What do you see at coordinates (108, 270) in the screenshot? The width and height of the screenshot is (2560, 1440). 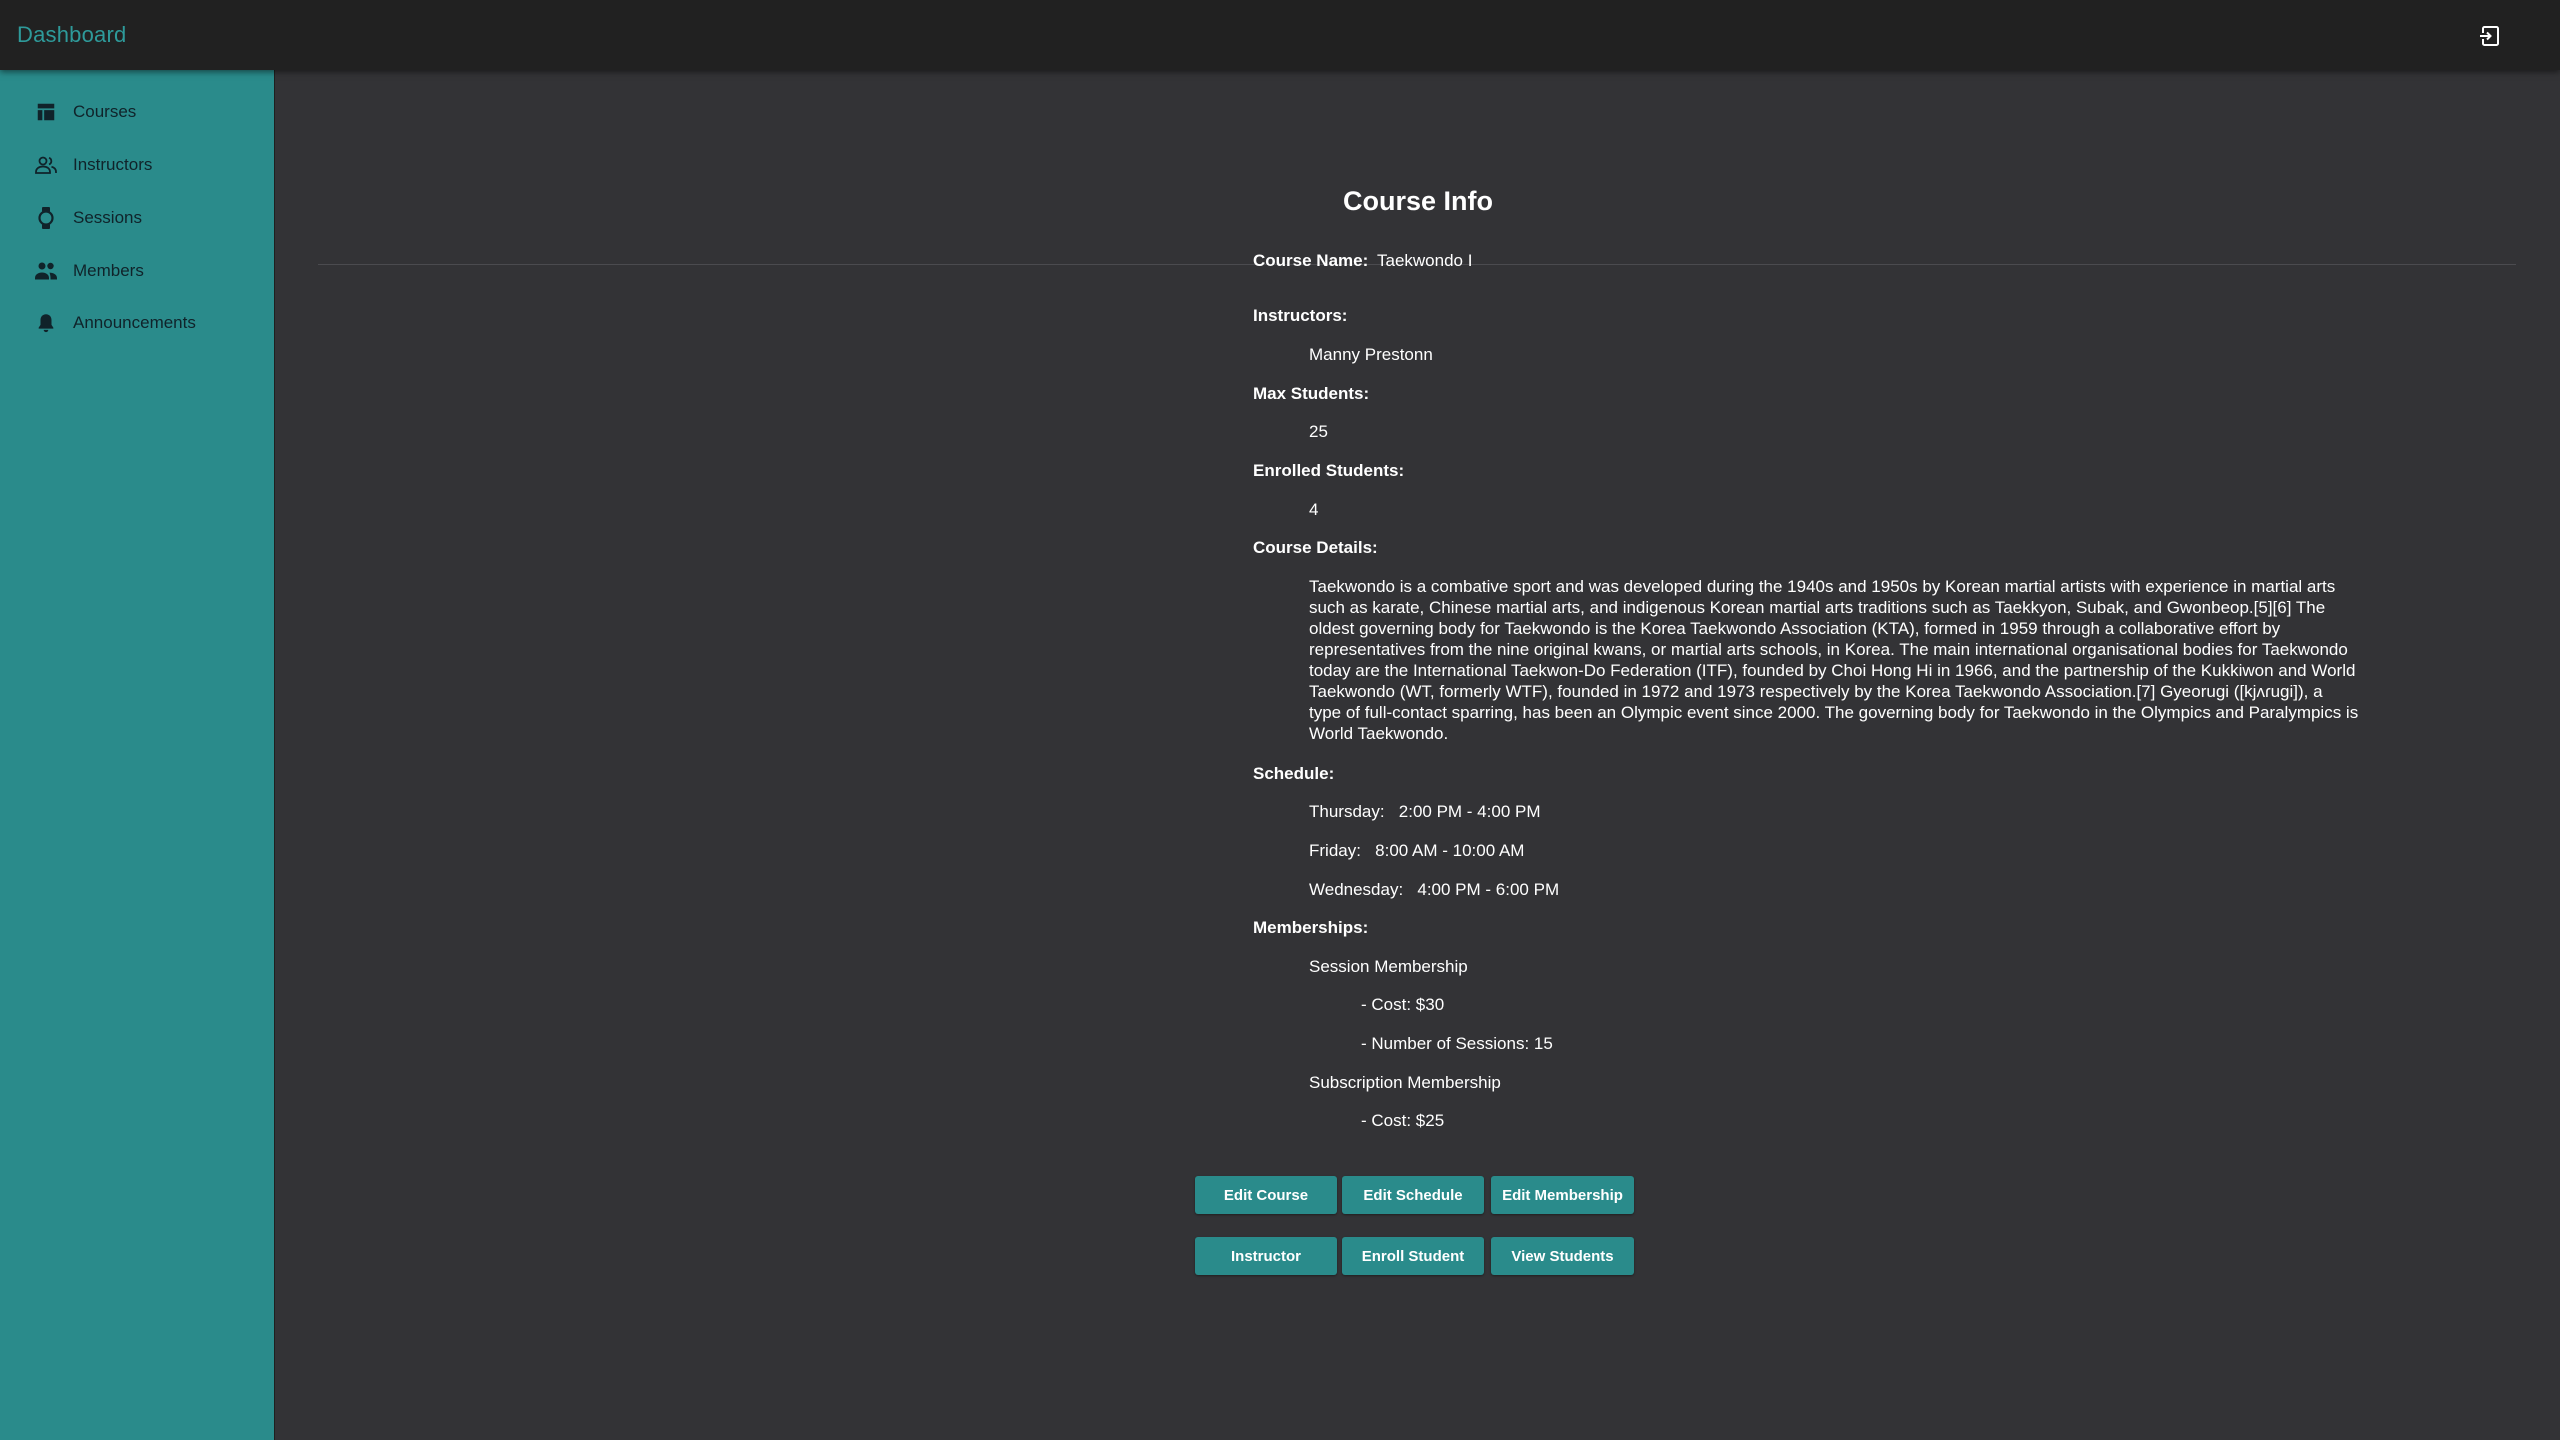 I see `sidebar-item-label: Members` at bounding box center [108, 270].